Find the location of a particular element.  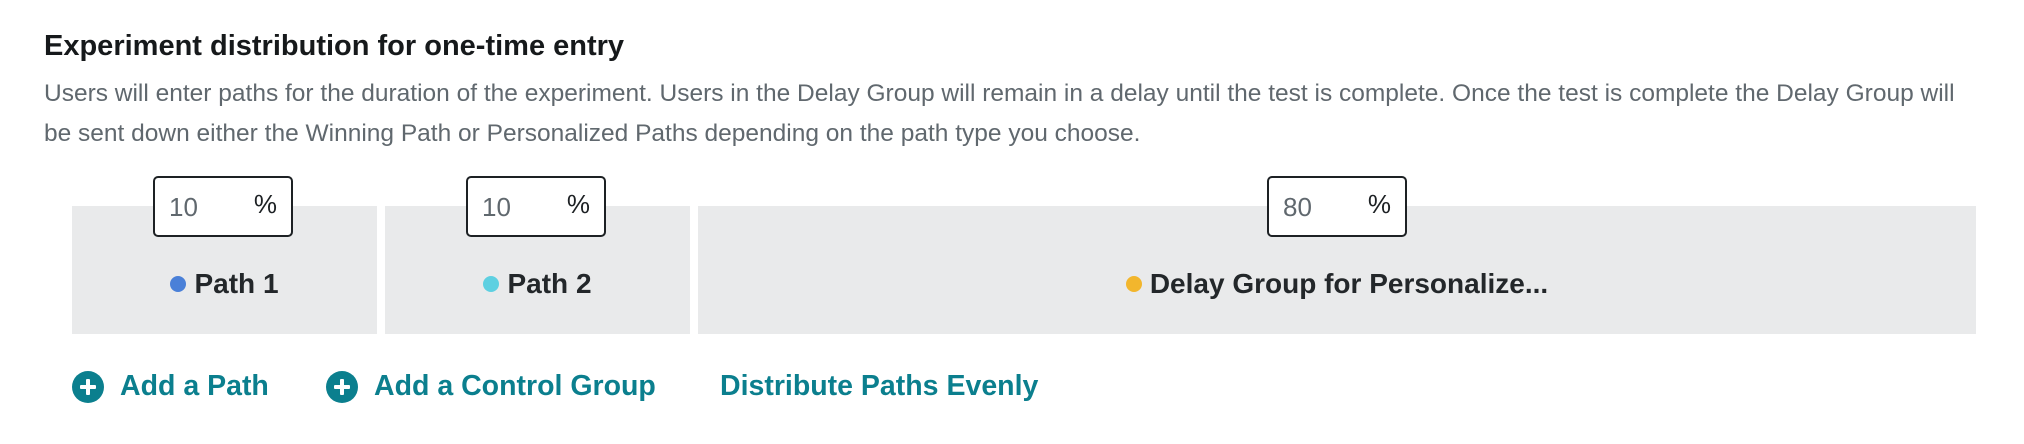

path-1-label: Path 1 is located at coordinates (224, 284).